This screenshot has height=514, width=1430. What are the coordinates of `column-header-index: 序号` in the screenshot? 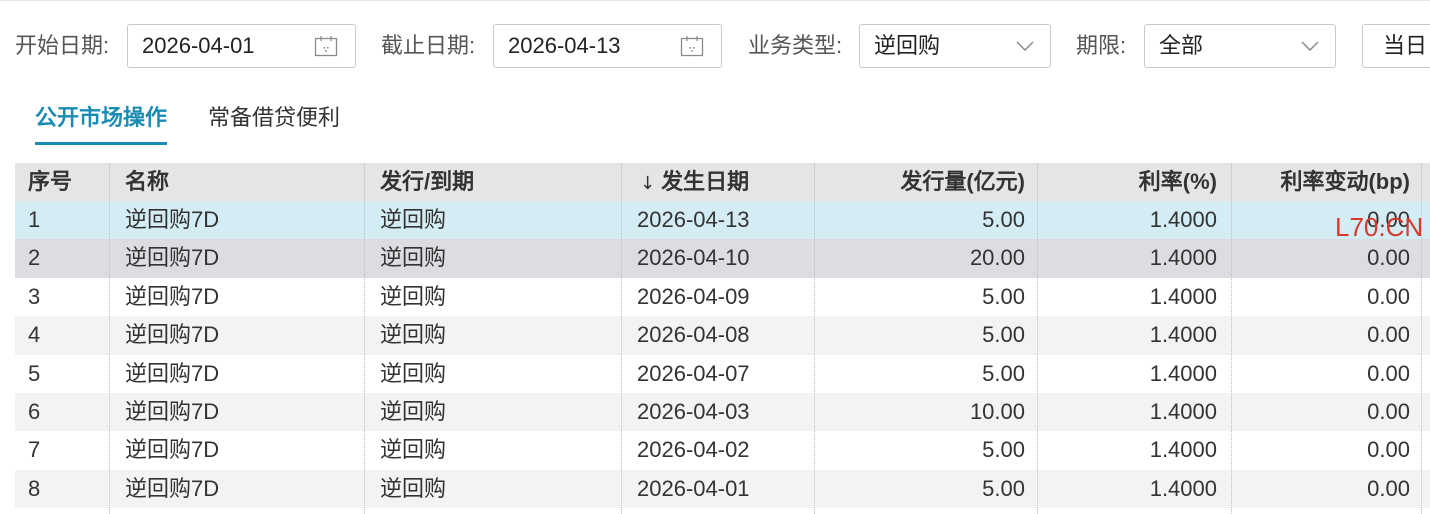 It's located at (62, 182).